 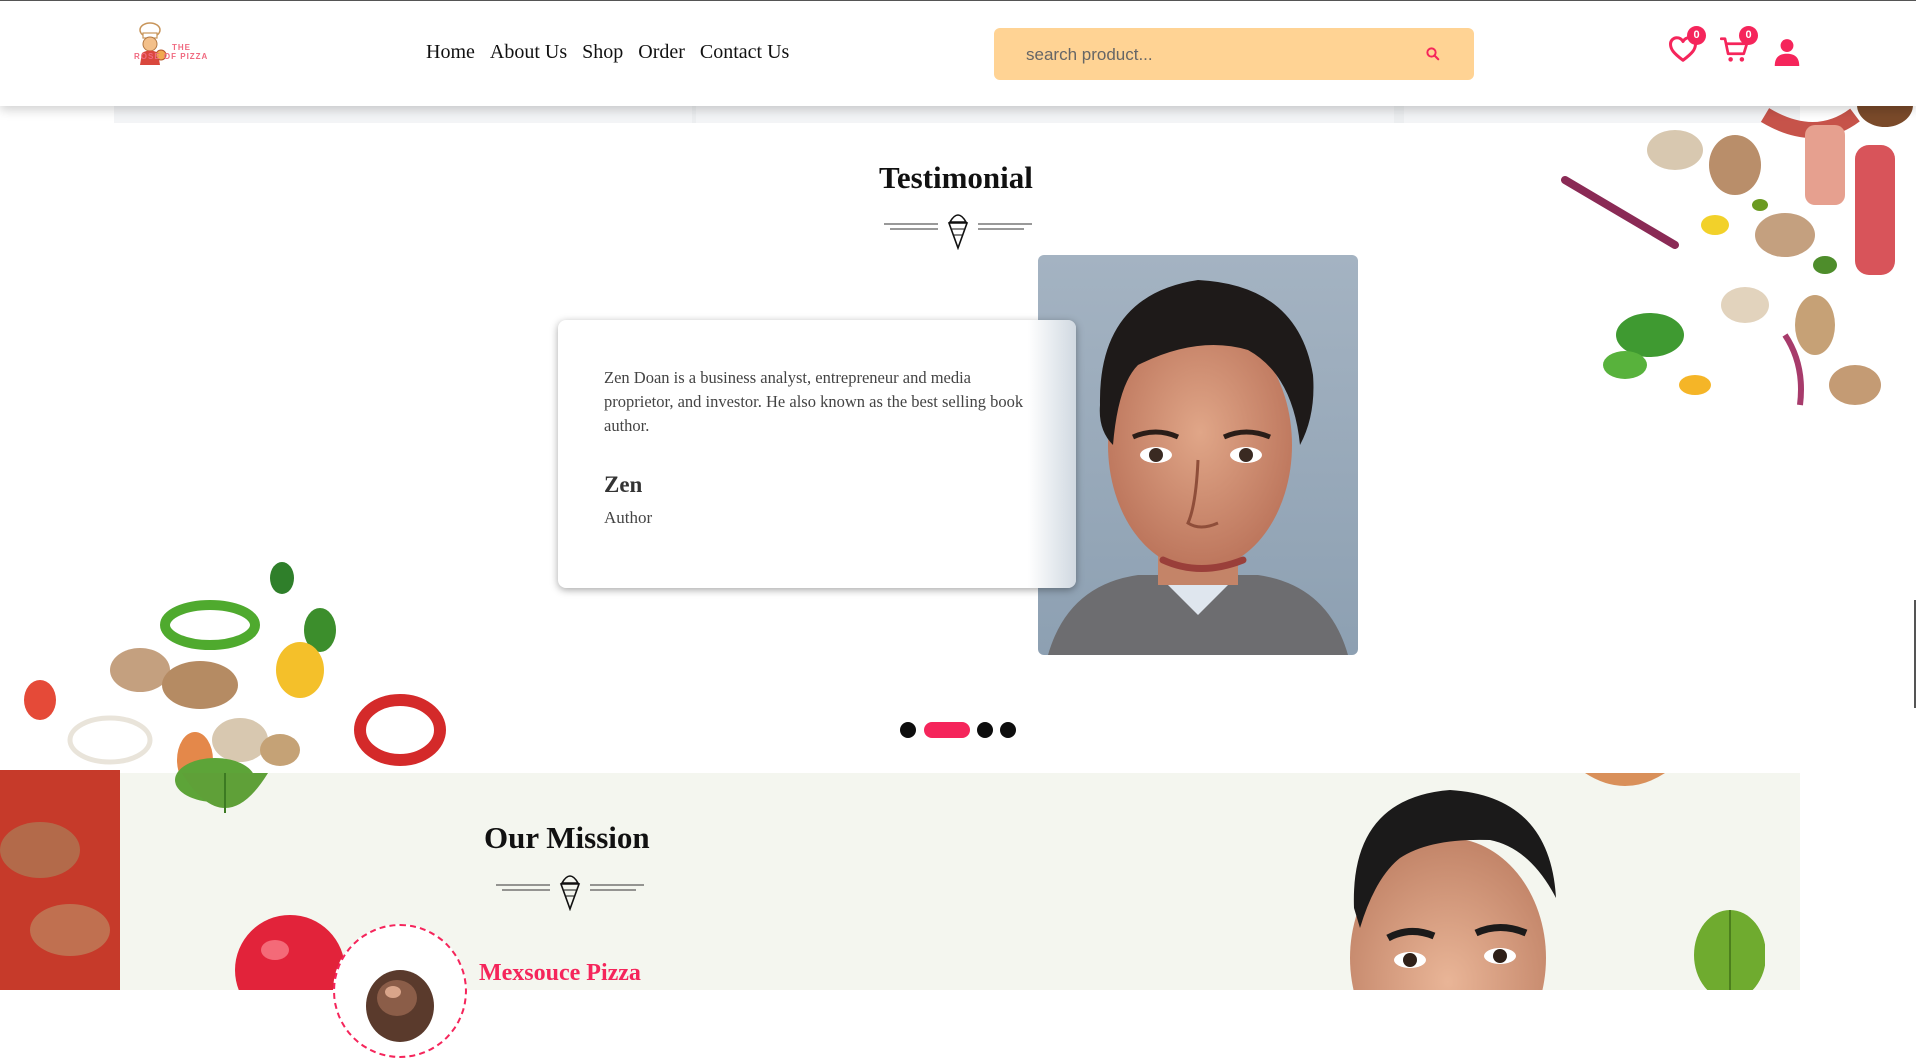 What do you see at coordinates (290, 952) in the screenshot?
I see `tomato-image` at bounding box center [290, 952].